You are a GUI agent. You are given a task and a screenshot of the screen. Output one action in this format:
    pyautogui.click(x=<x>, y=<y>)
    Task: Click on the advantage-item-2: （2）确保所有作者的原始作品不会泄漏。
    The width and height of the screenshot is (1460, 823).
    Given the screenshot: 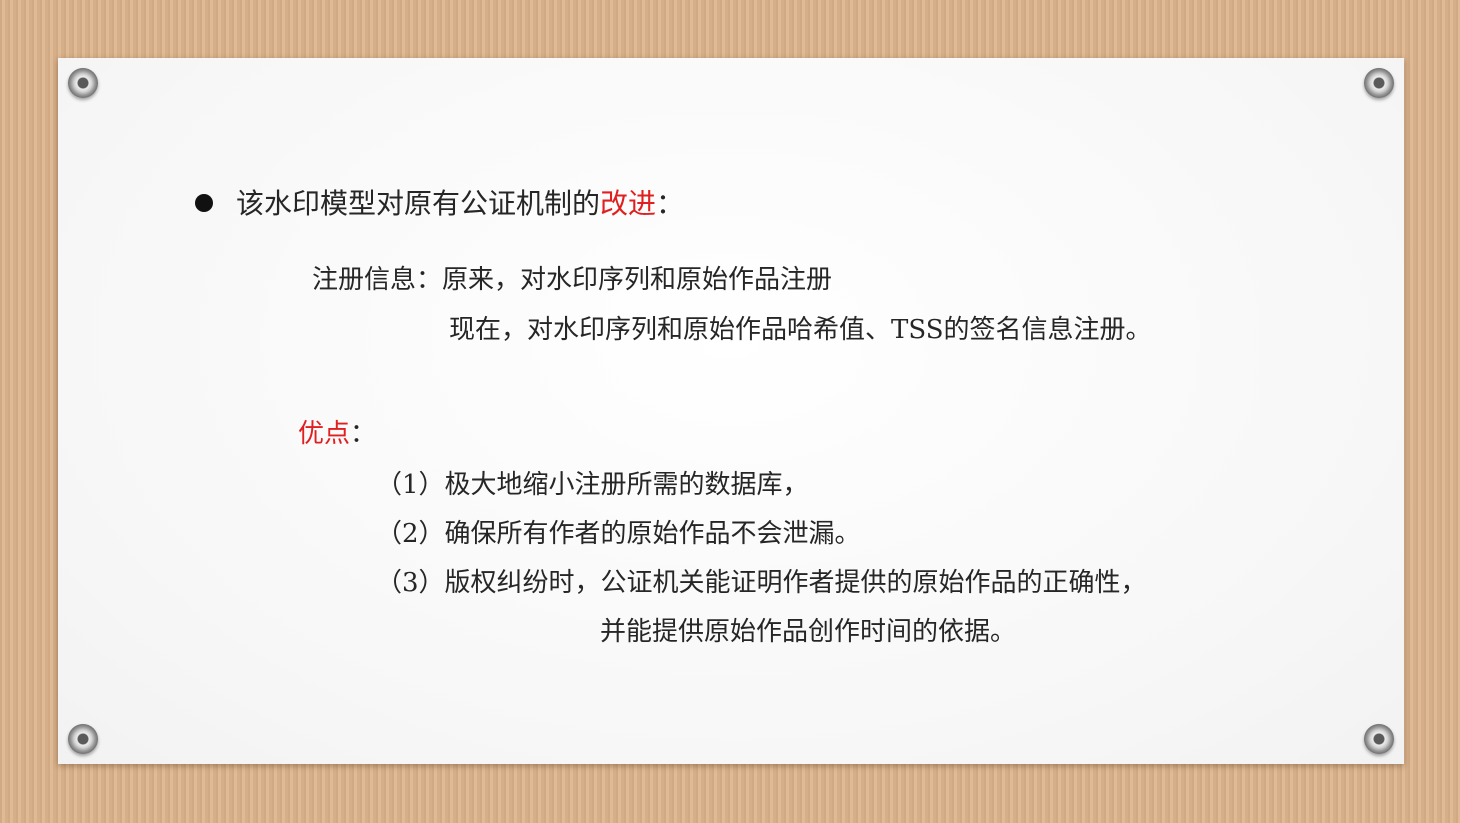 What is the action you would take?
    pyautogui.click(x=618, y=534)
    